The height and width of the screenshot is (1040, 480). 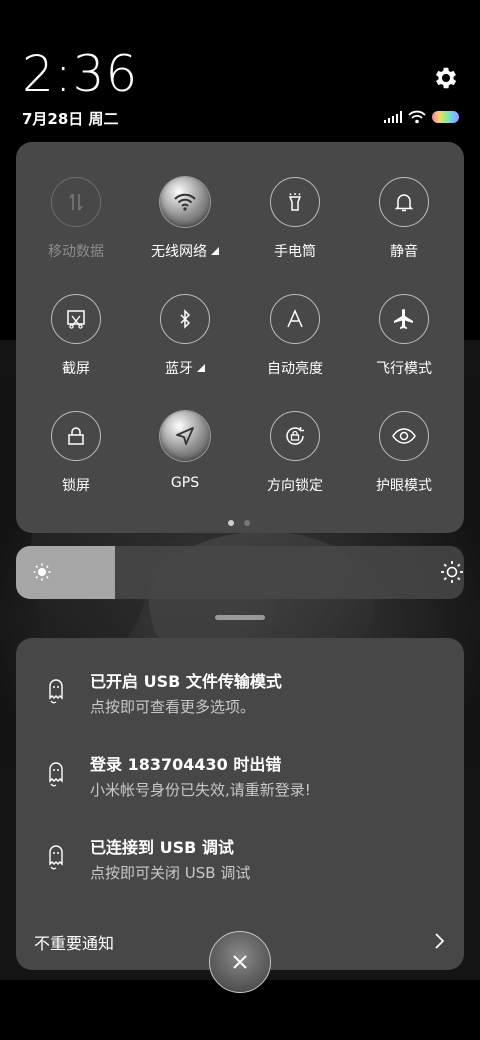 I want to click on tile-label: 锁屏, so click(x=76, y=486).